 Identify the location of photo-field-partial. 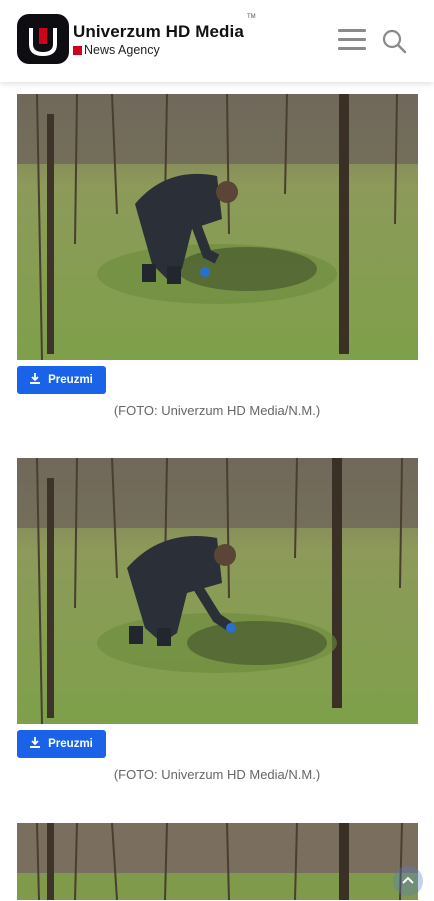
(217, 861).